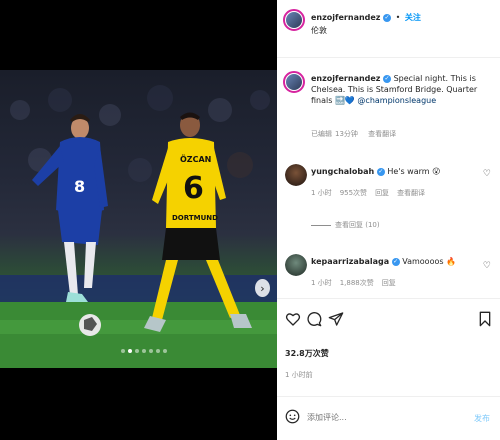 The height and width of the screenshot is (440, 500). I want to click on comment-username: yungchalobah, so click(342, 171).